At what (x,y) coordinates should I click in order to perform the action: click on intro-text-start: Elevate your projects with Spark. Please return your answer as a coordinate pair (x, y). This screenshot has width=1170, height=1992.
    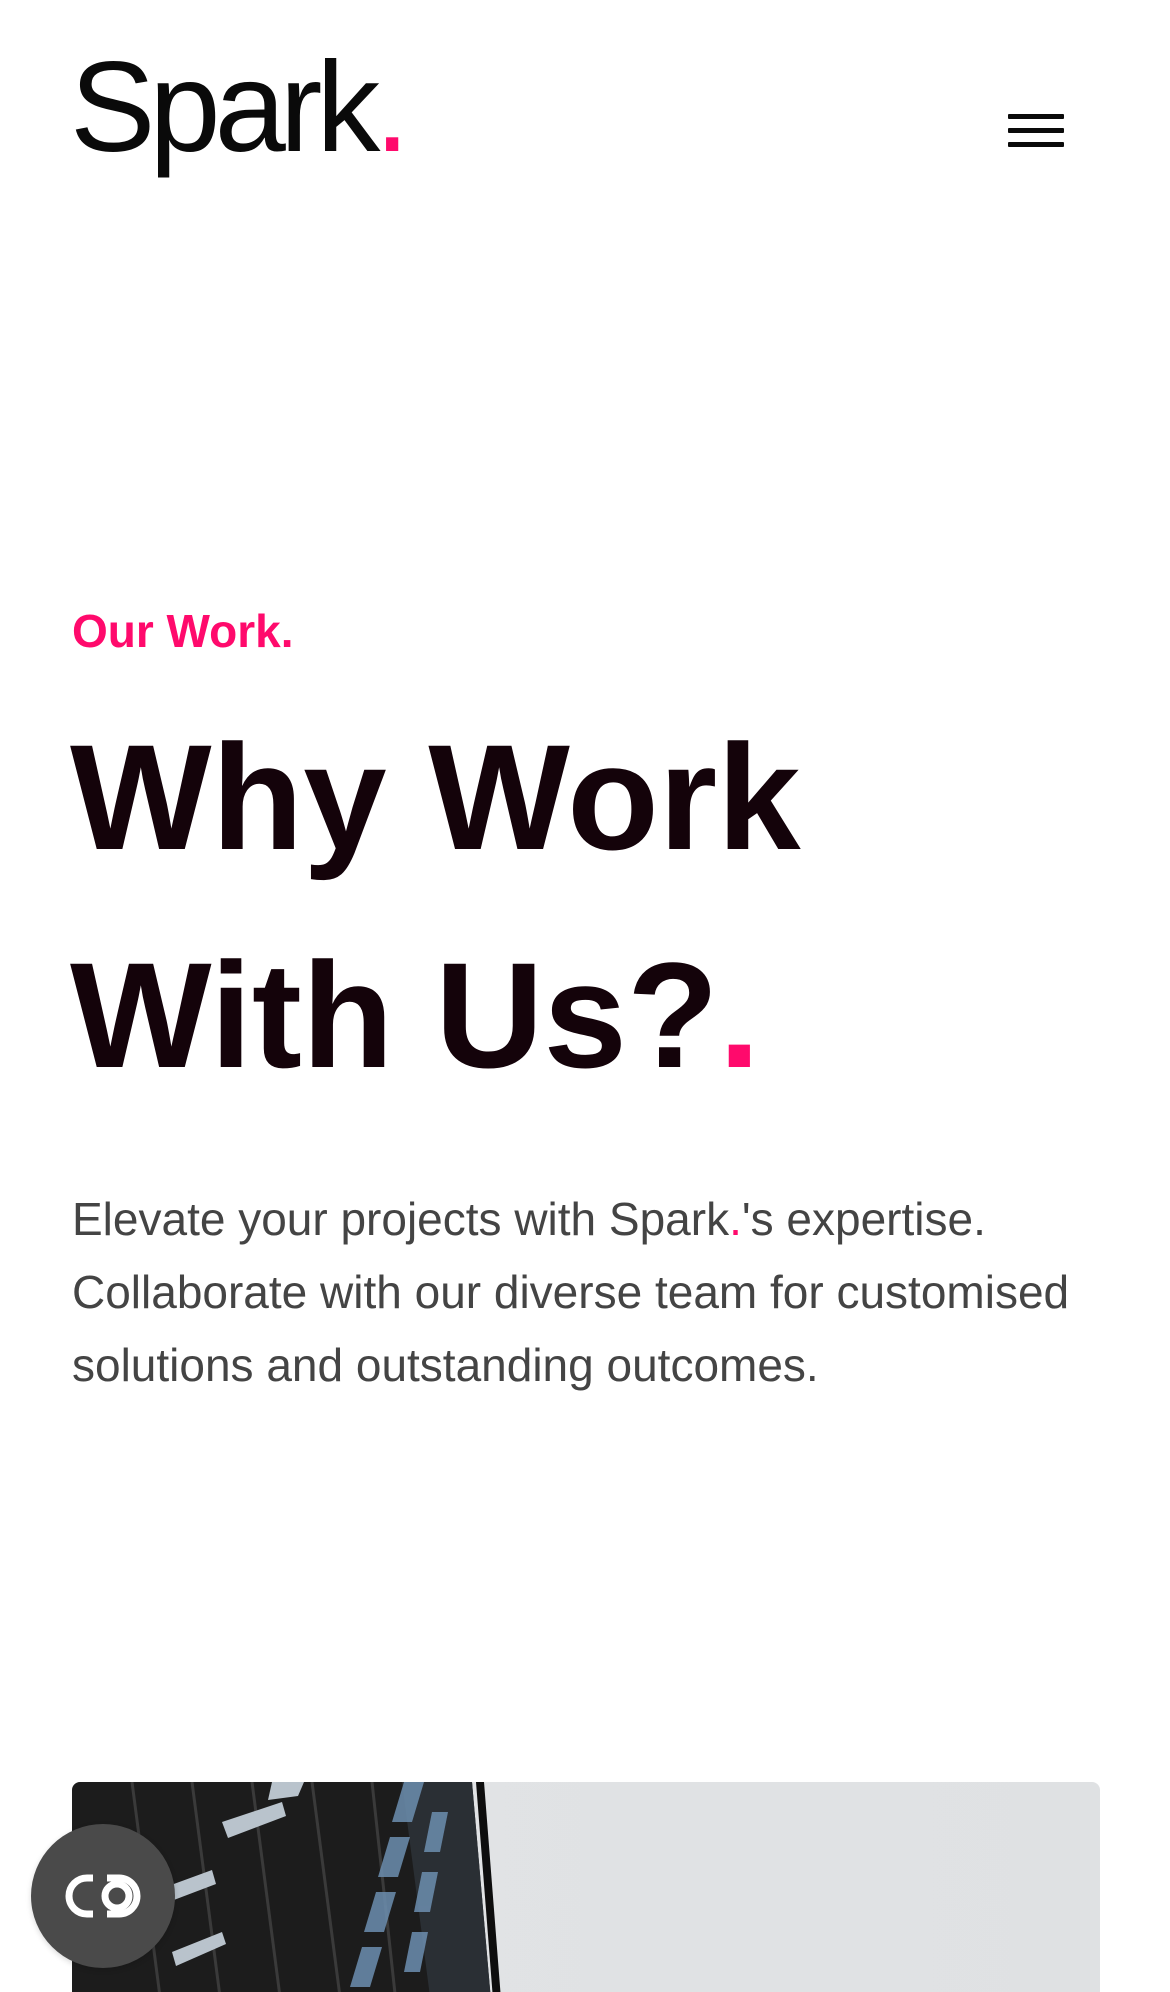
    Looking at the image, I should click on (401, 1219).